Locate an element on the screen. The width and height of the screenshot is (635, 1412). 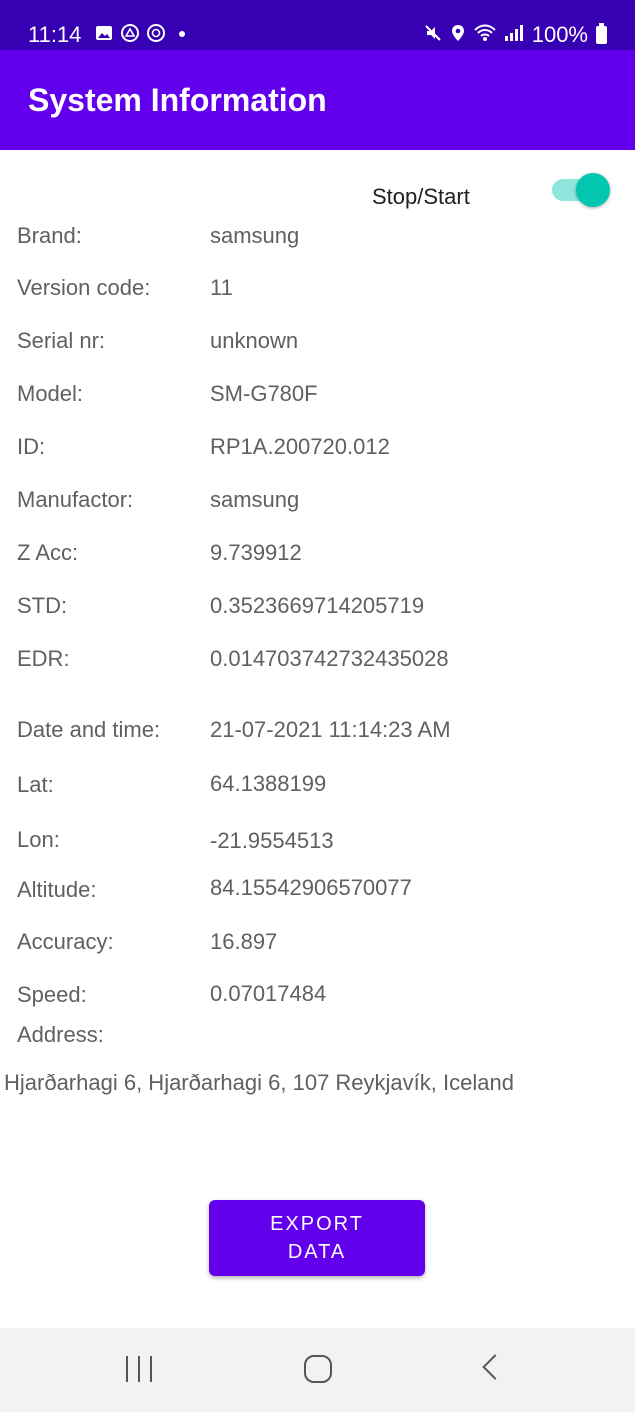
speed-value: 0.07017484 is located at coordinates (268, 993).